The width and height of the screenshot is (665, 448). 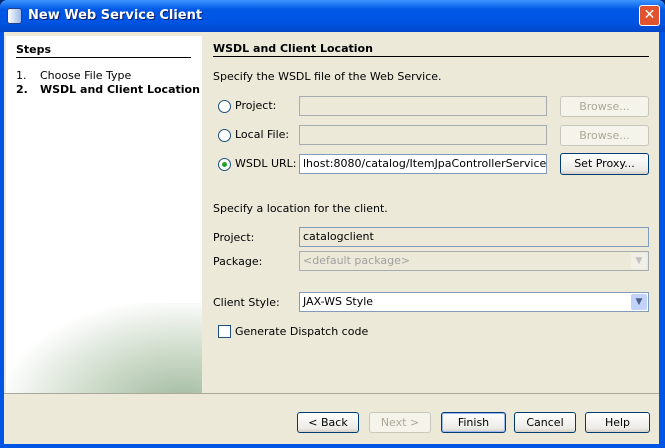 I want to click on button-bar-divider, so click(x=331, y=393).